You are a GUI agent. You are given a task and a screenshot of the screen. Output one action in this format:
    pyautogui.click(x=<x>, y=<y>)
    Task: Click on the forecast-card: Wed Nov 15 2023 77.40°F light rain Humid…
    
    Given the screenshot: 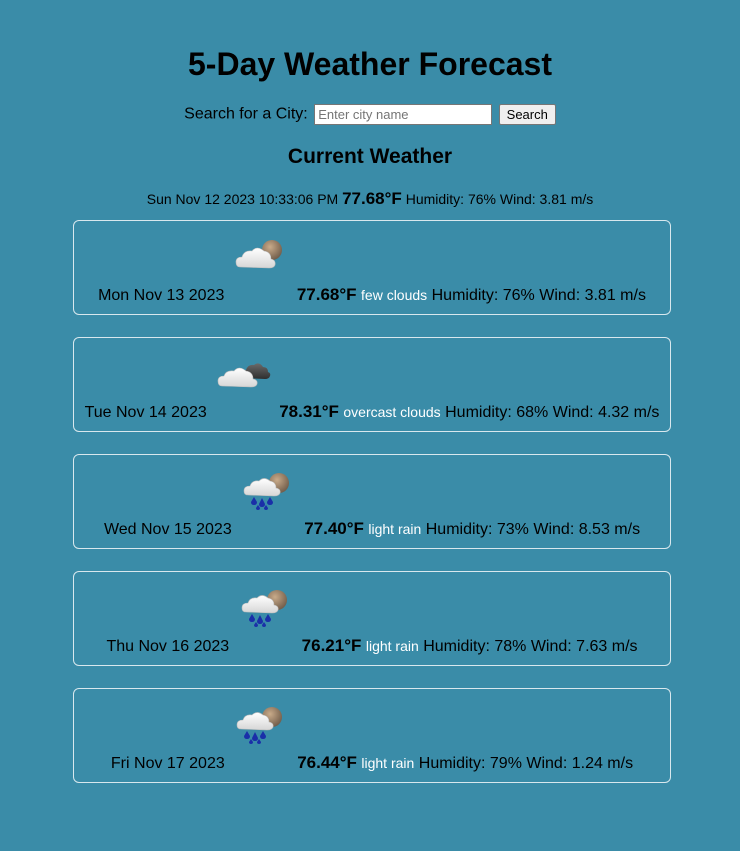 What is the action you would take?
    pyautogui.click(x=372, y=501)
    